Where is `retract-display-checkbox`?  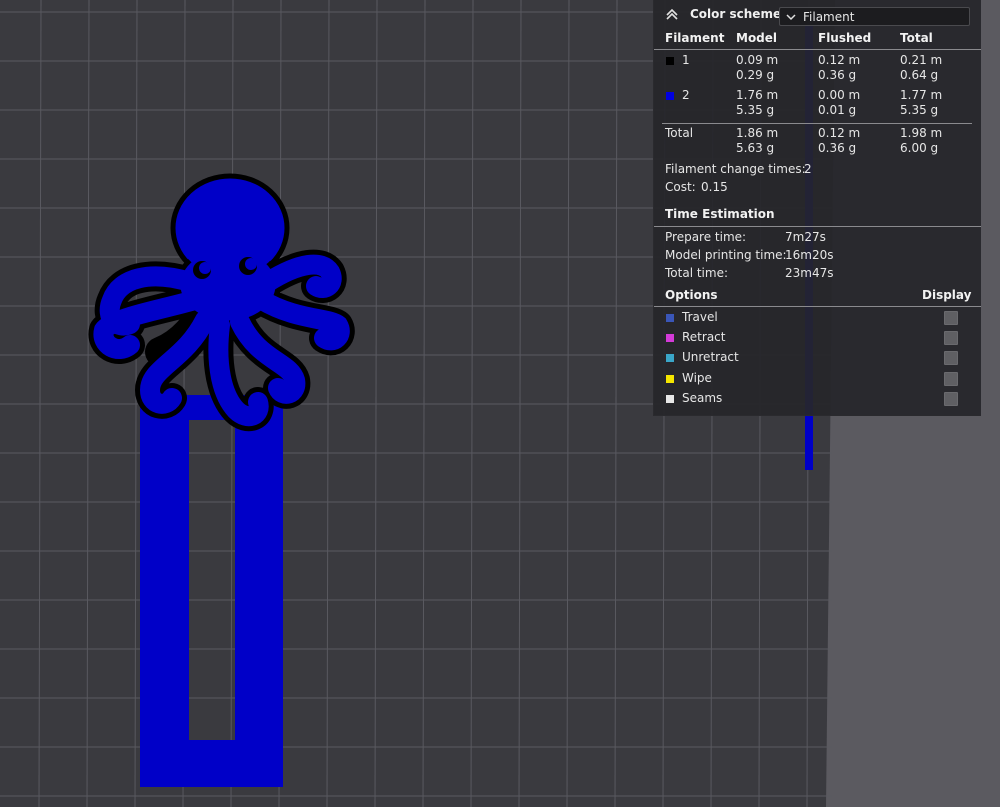 retract-display-checkbox is located at coordinates (951, 338).